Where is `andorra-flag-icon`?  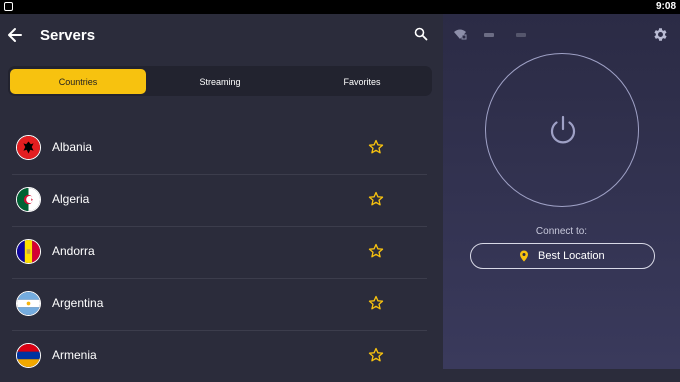
andorra-flag-icon is located at coordinates (28, 251).